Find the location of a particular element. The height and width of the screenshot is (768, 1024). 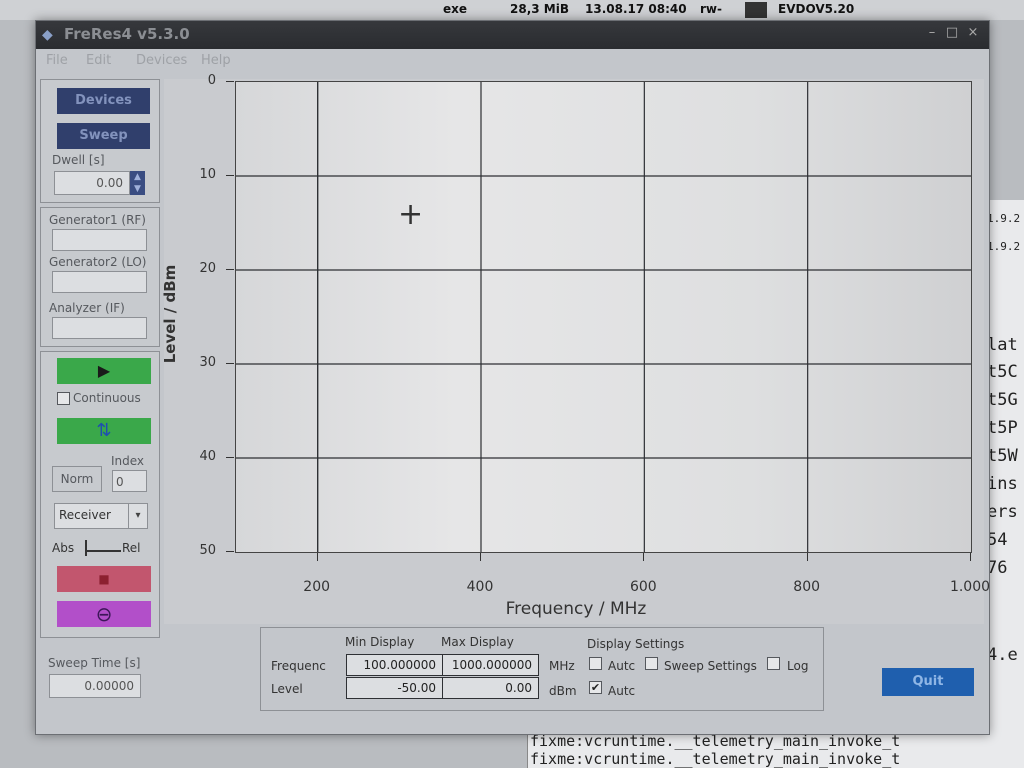

generator1-label: Generator1 (RF) is located at coordinates (97, 220).